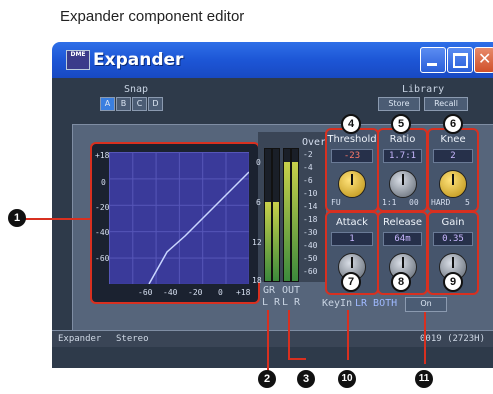 This screenshot has height=394, width=493. What do you see at coordinates (257, 242) in the screenshot?
I see `gr-scale-tick: 12` at bounding box center [257, 242].